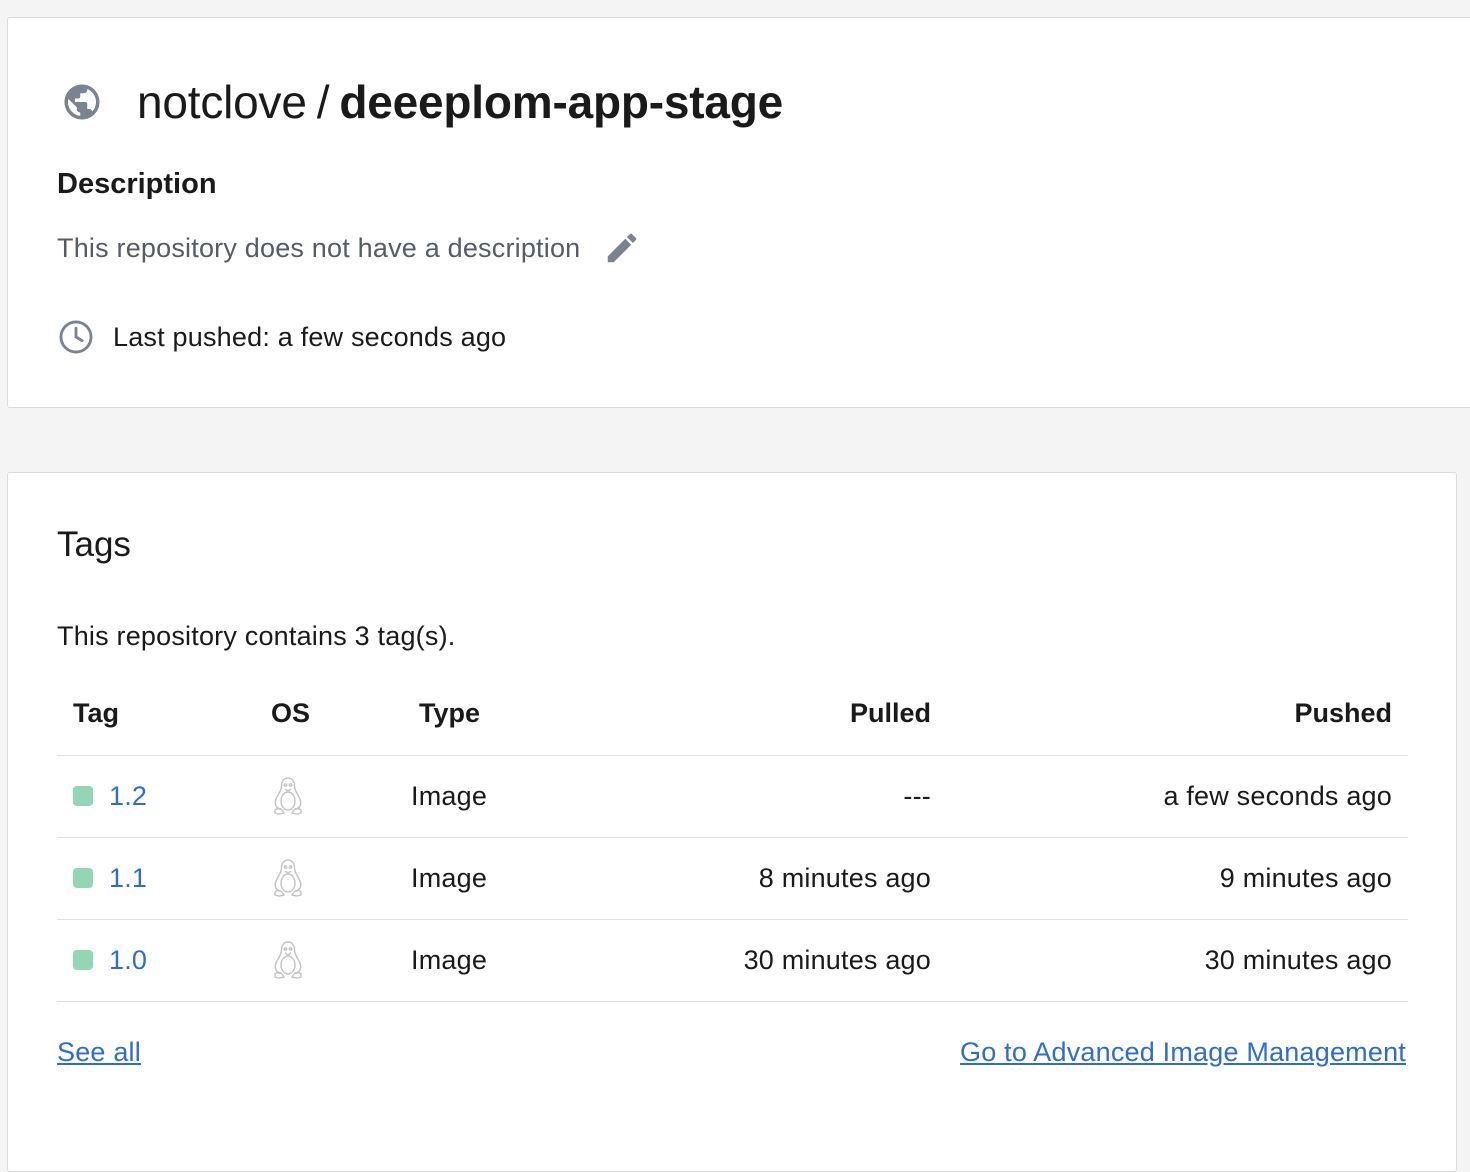  What do you see at coordinates (256, 636) in the screenshot?
I see `tags-count-text: This repository contains 3 tag(s).` at bounding box center [256, 636].